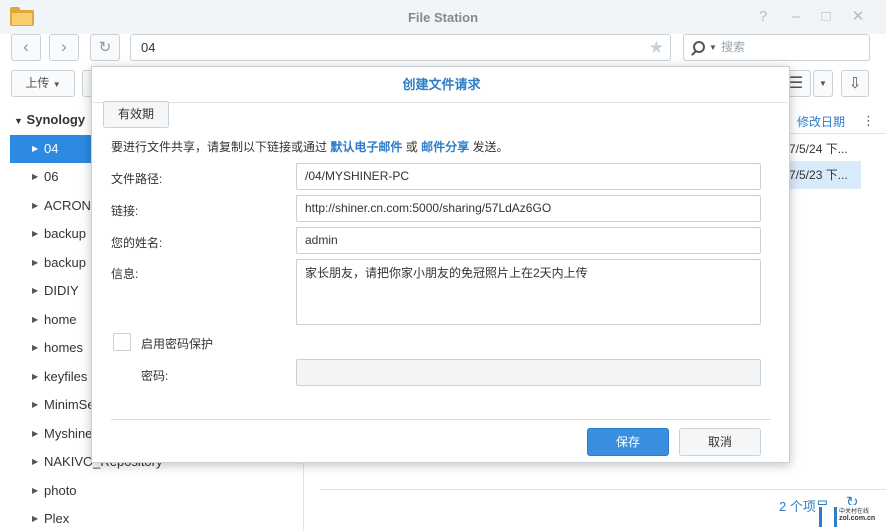 The width and height of the screenshot is (886, 531). I want to click on upload-button: 上传 ▼, so click(43, 83).